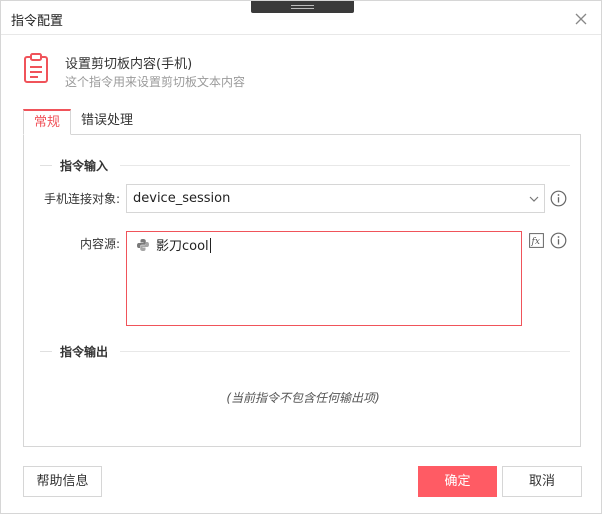 This screenshot has height=514, width=602. Describe the element at coordinates (107, 122) in the screenshot. I see `tab-error-handling: 错误处理` at that location.